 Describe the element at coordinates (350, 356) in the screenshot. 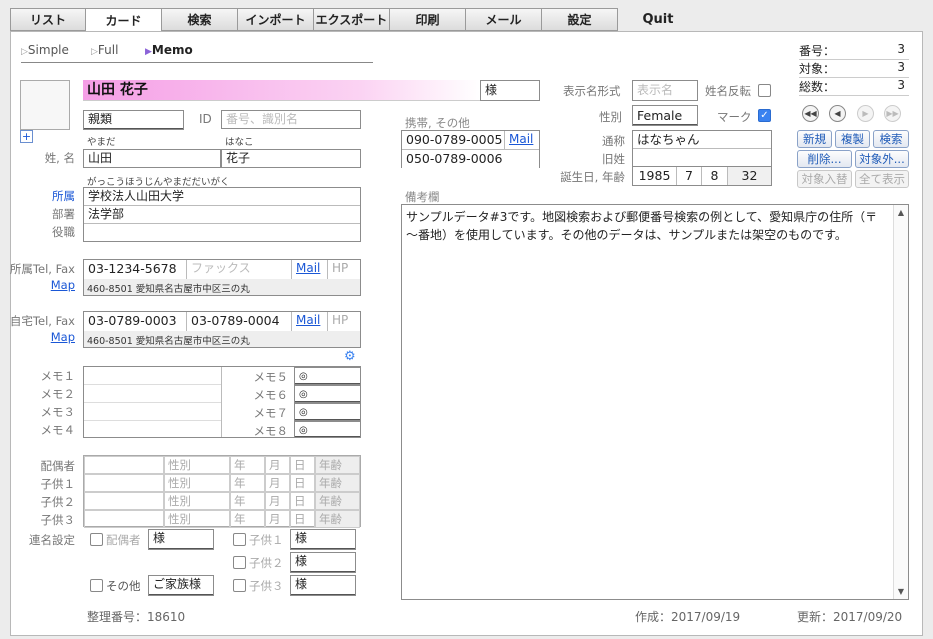

I see `gear-icon: ⚙` at that location.